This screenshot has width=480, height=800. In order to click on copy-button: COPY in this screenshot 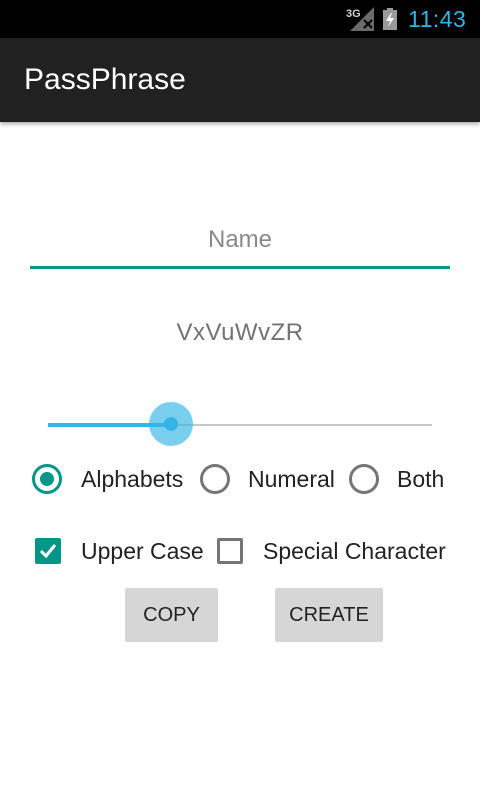, I will do `click(171, 615)`.